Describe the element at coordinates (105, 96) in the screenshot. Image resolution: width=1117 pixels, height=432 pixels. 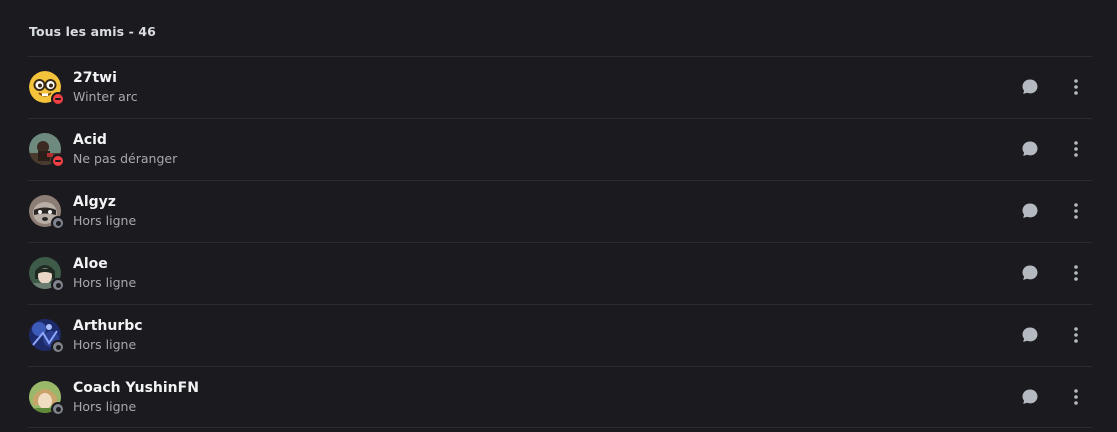
I see `friend-status-text: Winter arc` at that location.